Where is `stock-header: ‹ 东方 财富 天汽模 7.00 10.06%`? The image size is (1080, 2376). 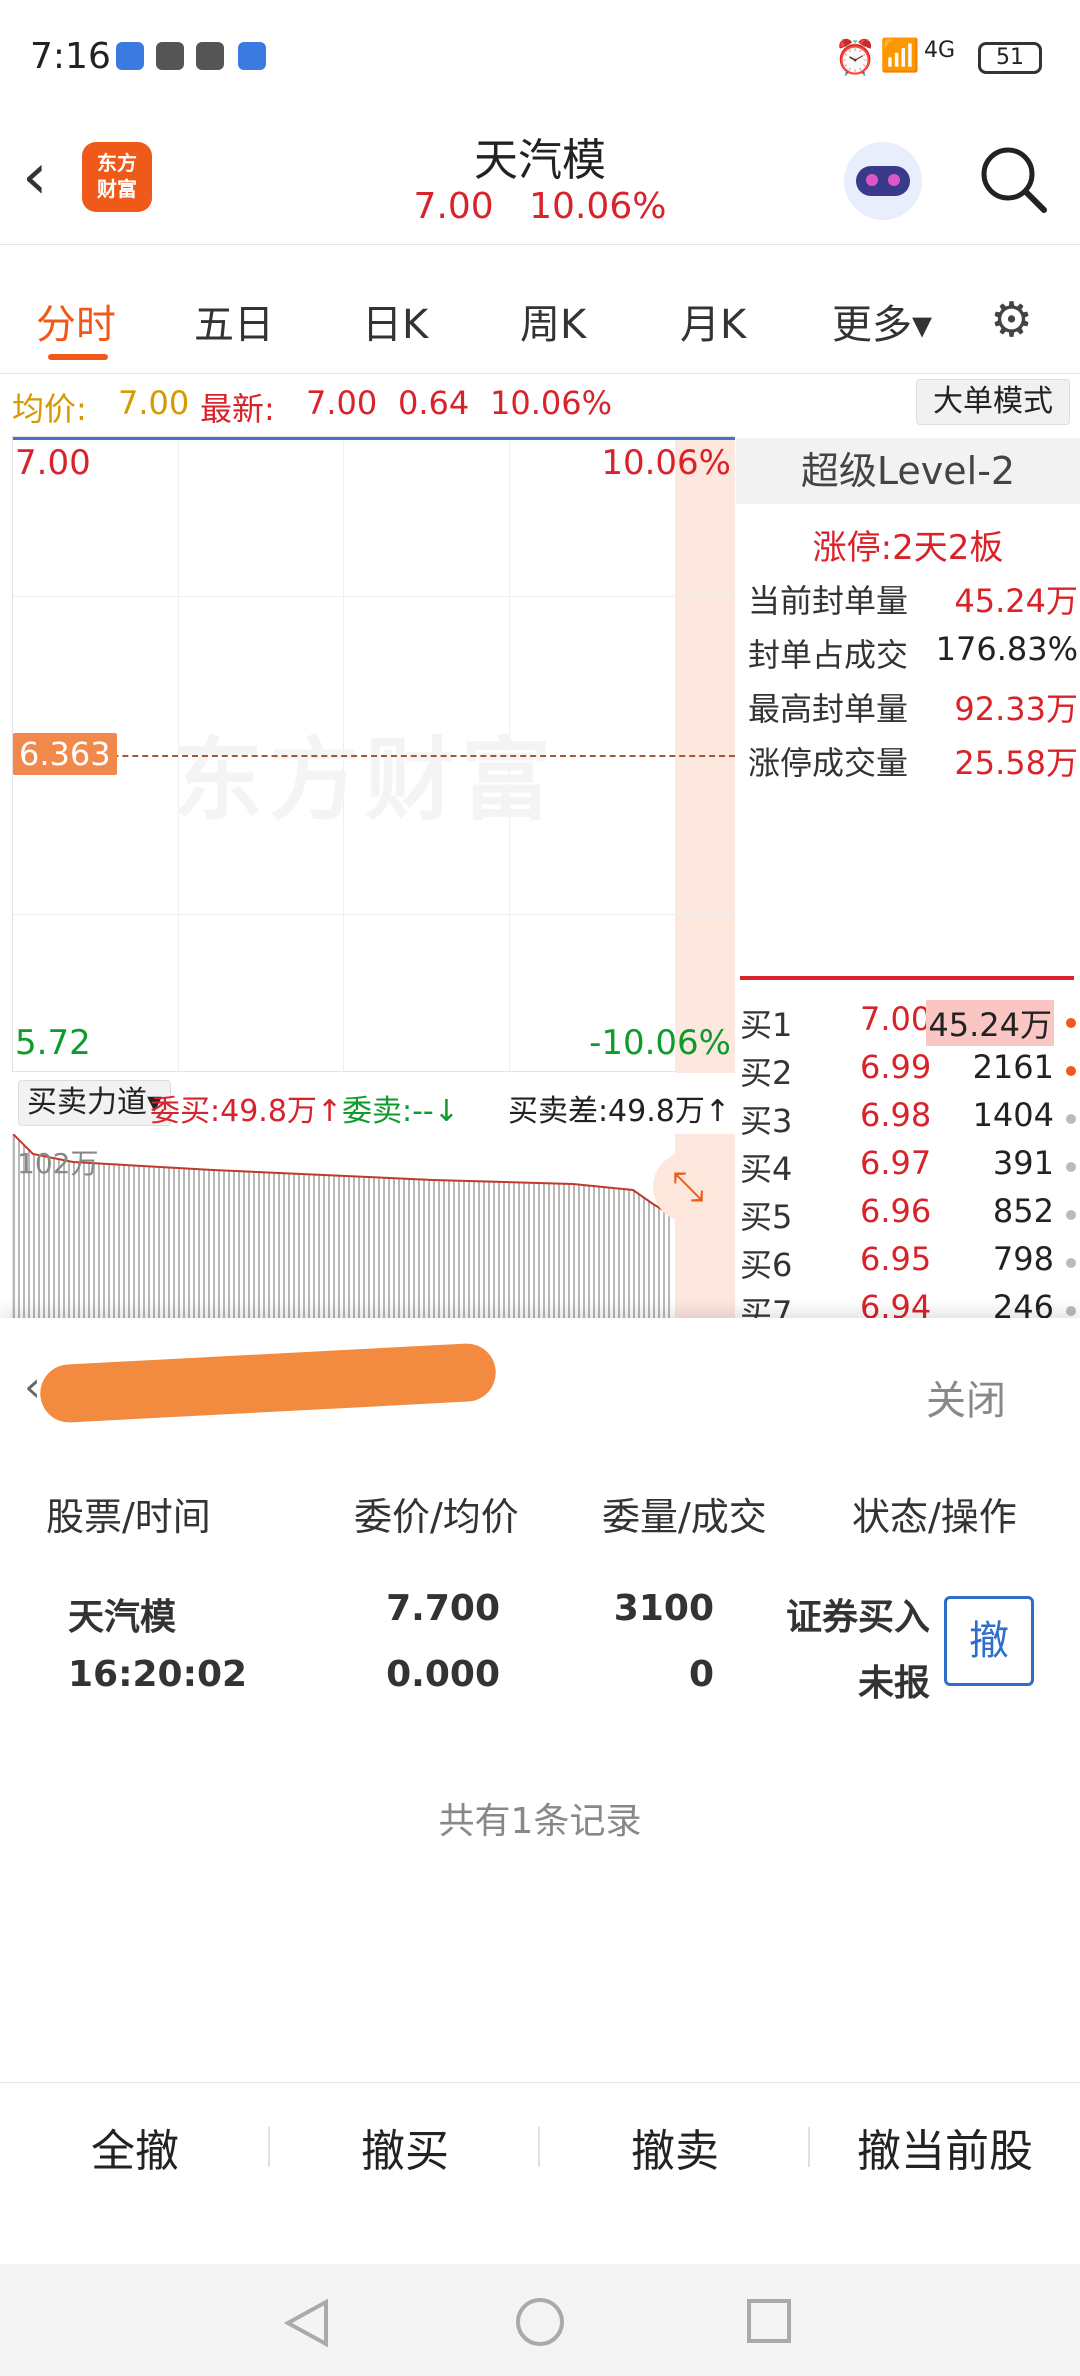 stock-header: ‹ 东方 财富 天汽模 7.00 10.06% is located at coordinates (540, 182).